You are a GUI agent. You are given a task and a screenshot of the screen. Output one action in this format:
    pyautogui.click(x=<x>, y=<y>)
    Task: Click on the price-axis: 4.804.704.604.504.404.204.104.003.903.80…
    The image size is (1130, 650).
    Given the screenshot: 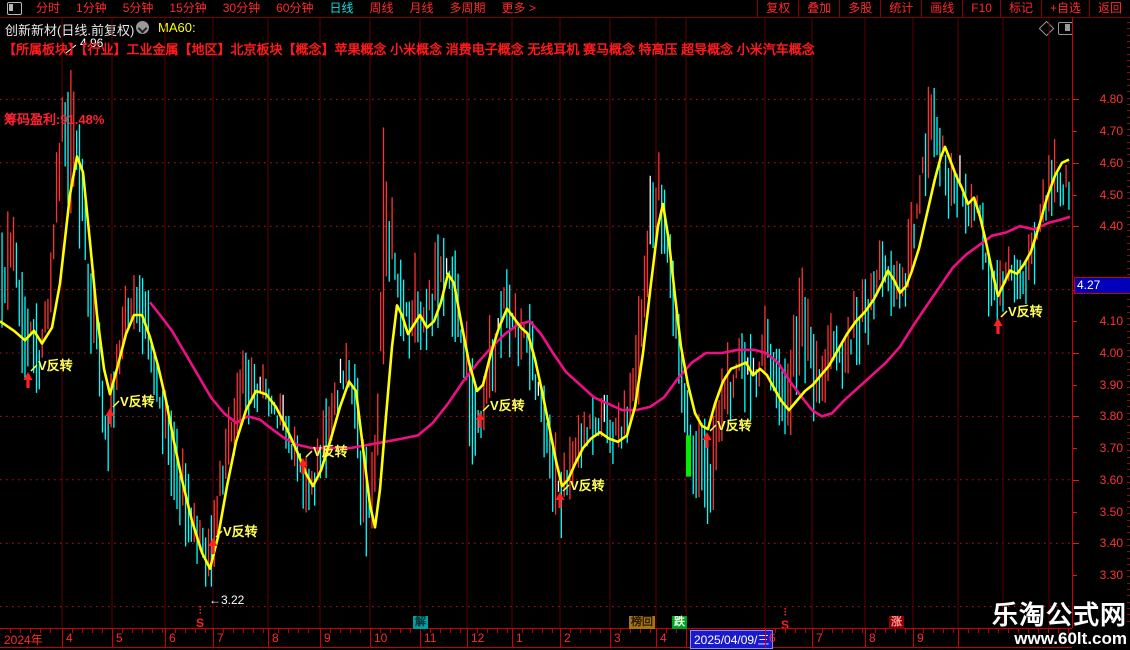 What is the action you would take?
    pyautogui.click(x=1101, y=323)
    